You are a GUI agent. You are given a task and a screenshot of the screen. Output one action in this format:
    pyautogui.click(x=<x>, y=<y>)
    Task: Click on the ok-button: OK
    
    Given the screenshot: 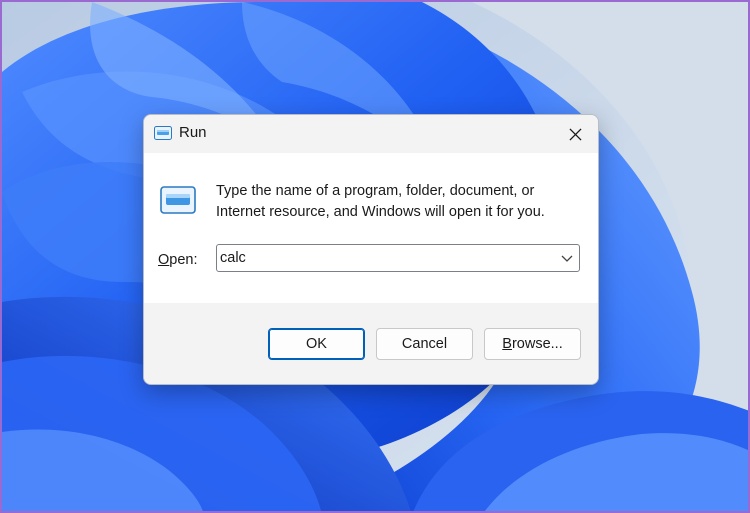 What is the action you would take?
    pyautogui.click(x=316, y=344)
    